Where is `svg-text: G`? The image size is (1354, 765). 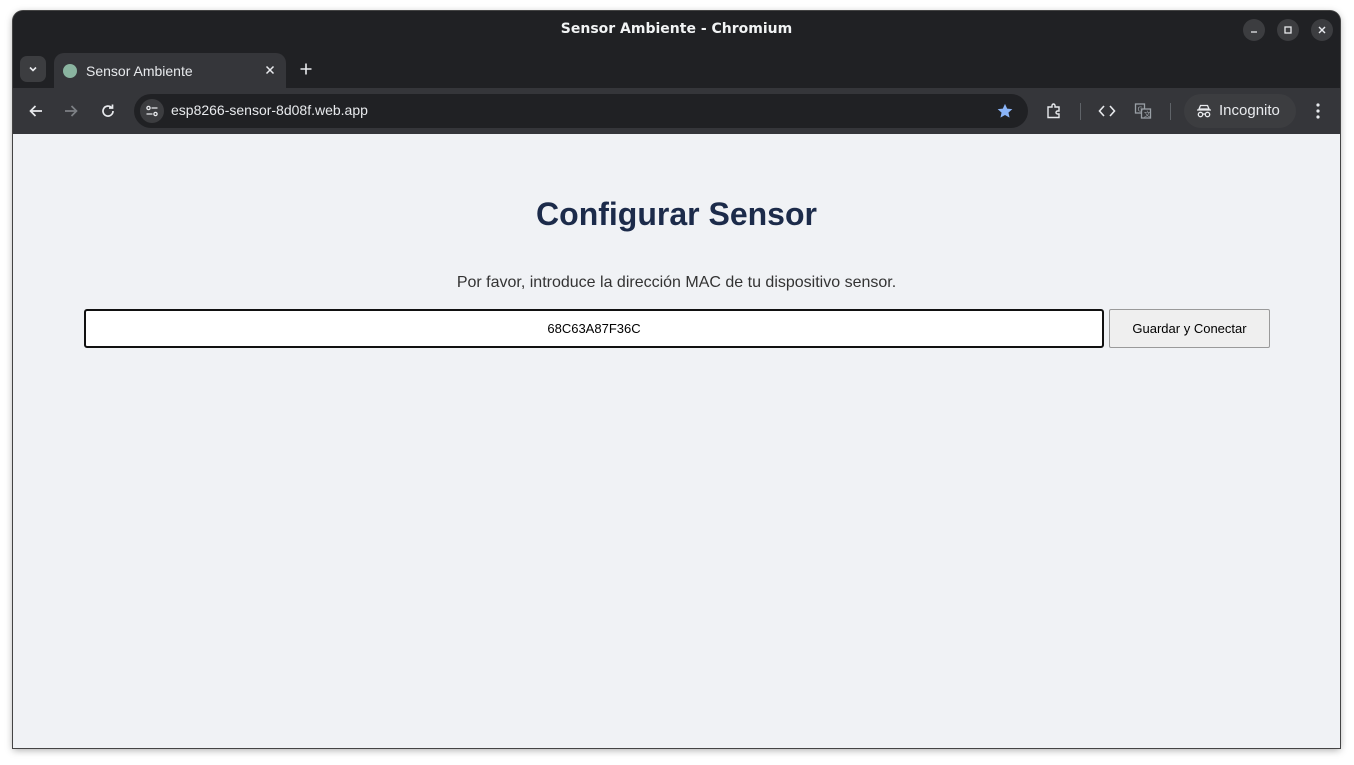 svg-text: G is located at coordinates (1140, 110).